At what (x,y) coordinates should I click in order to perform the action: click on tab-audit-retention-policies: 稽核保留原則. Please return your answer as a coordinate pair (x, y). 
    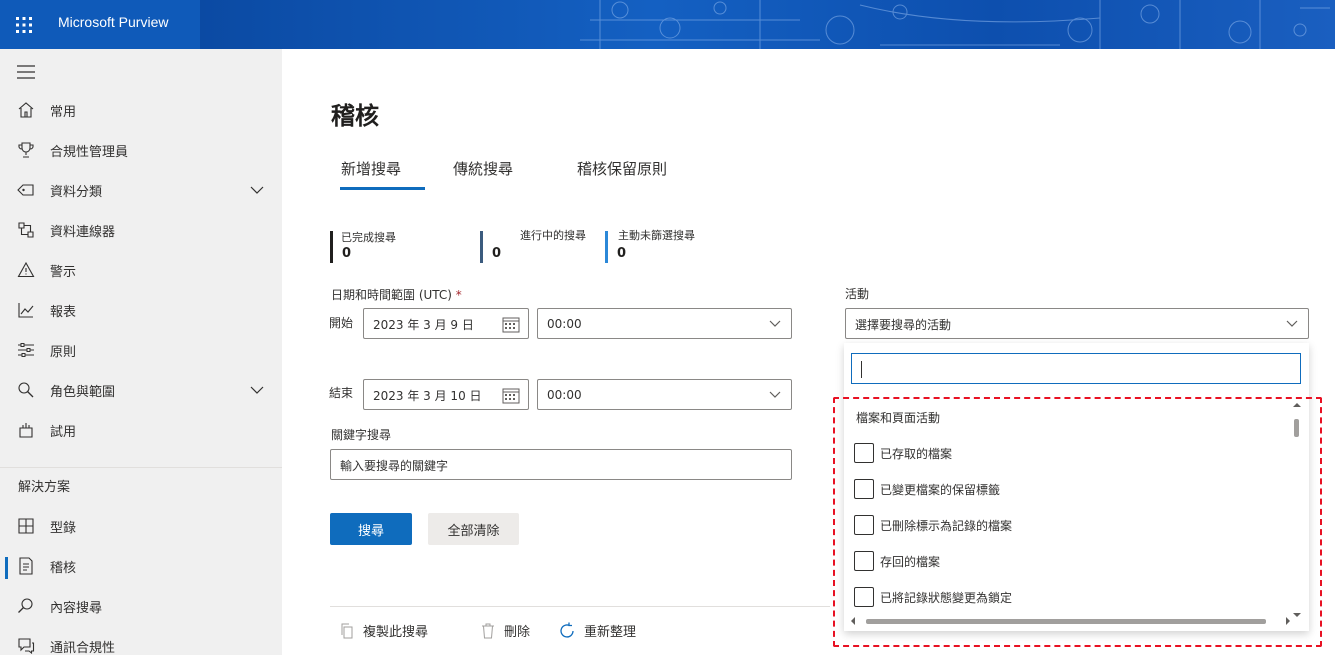
    Looking at the image, I should click on (622, 168).